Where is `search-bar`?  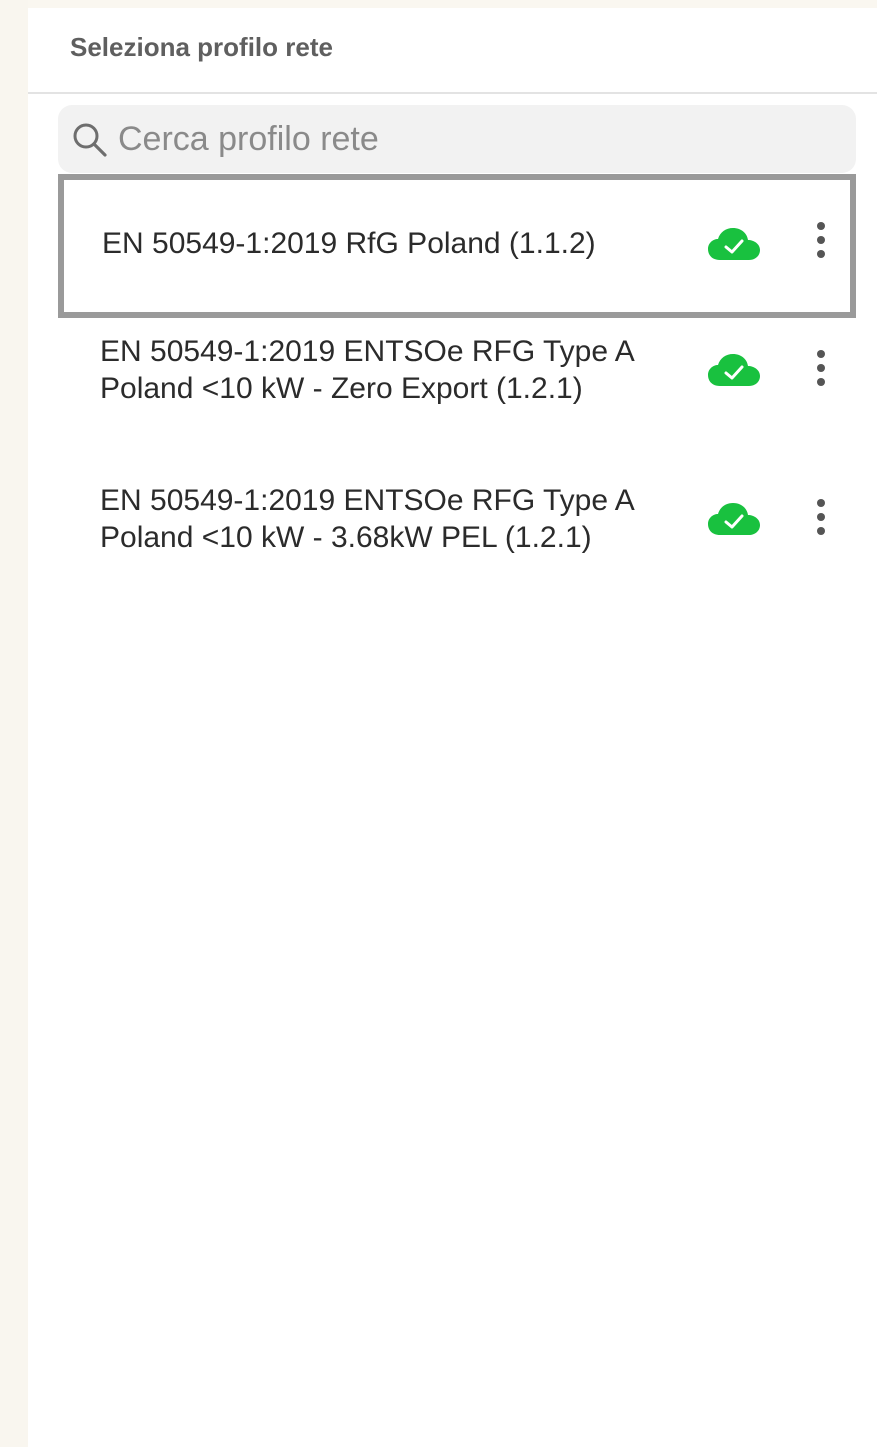
search-bar is located at coordinates (457, 139).